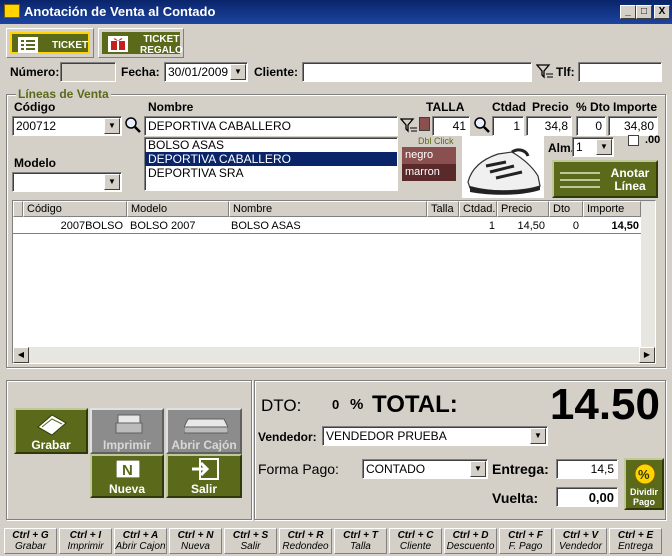  I want to click on tab-ticket: TICKET, so click(50, 43).